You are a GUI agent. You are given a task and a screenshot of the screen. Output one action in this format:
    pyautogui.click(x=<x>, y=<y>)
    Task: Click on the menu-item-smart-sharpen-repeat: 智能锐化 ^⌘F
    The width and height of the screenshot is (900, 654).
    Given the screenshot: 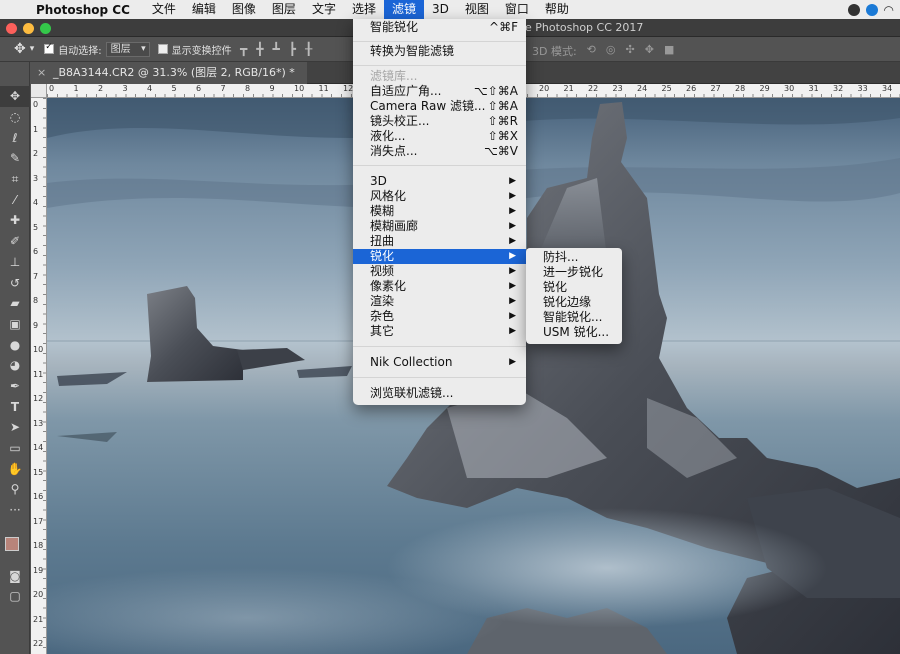 What is the action you would take?
    pyautogui.click(x=439, y=27)
    